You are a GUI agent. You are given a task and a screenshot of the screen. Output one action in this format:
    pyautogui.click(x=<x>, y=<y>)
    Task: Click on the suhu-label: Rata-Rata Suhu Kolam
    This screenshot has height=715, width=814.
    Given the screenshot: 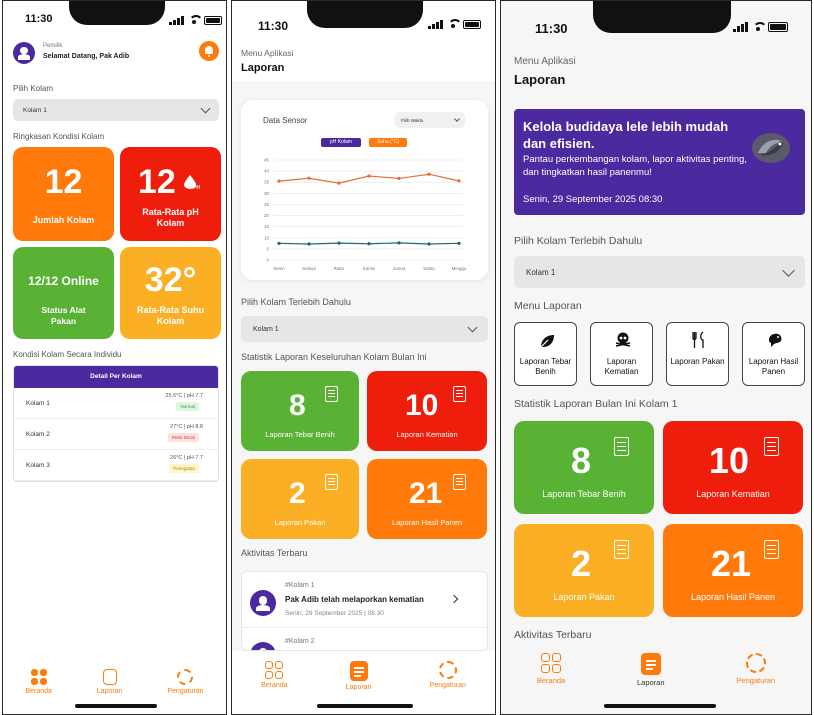 What is the action you would take?
    pyautogui.click(x=170, y=316)
    